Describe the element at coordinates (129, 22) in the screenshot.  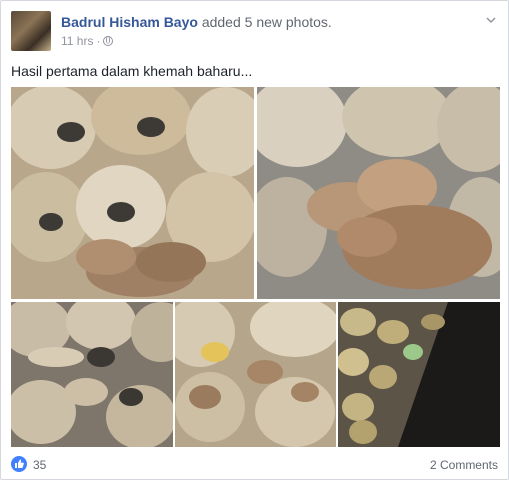
I see `author-name: Badrul Hisham Bayo` at that location.